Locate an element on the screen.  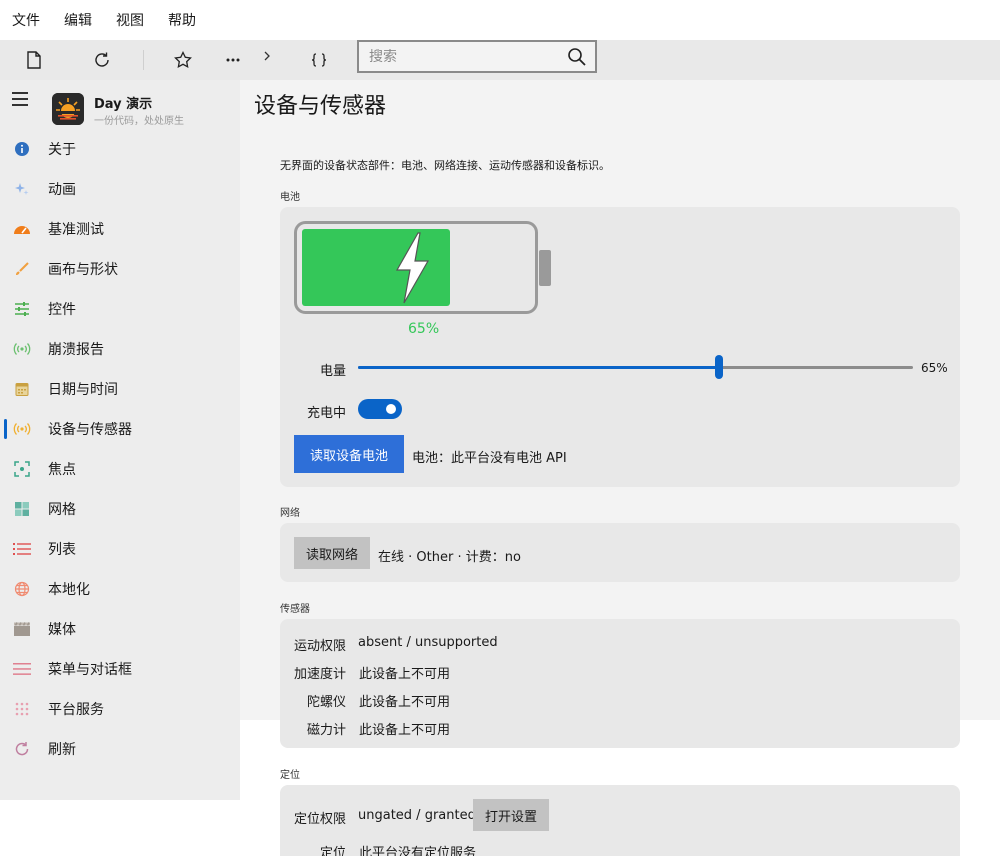
globe-icon is located at coordinates (22, 589).